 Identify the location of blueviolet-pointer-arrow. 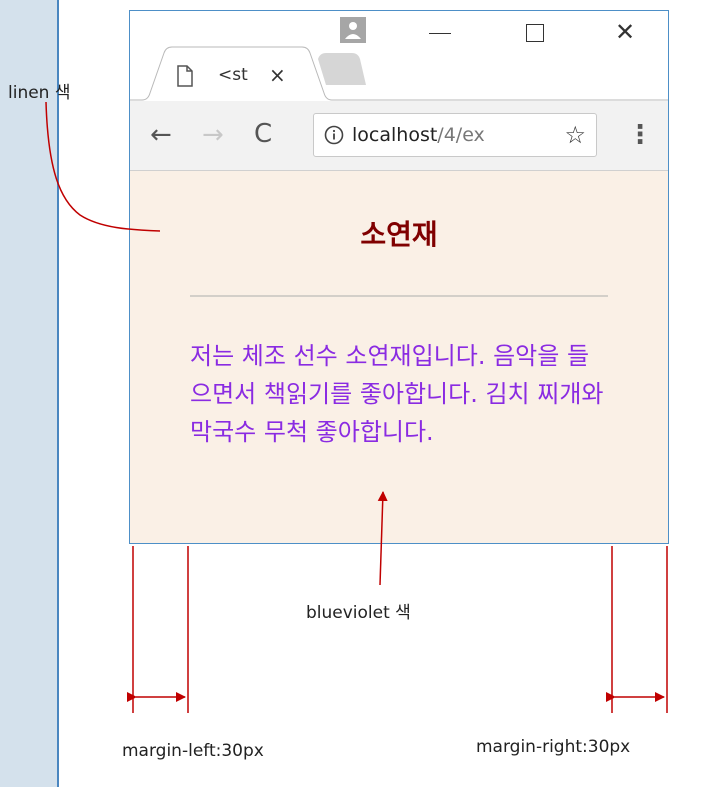
(382, 538).